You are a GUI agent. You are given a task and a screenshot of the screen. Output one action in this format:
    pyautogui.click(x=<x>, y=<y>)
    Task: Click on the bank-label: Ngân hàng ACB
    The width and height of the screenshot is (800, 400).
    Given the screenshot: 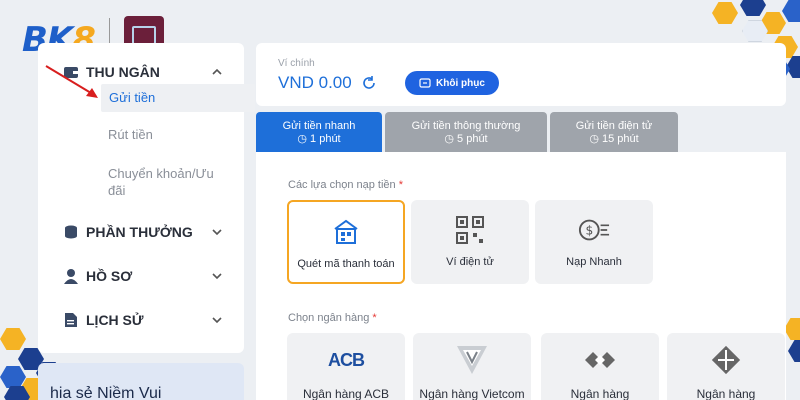 What is the action you would take?
    pyautogui.click(x=346, y=393)
    